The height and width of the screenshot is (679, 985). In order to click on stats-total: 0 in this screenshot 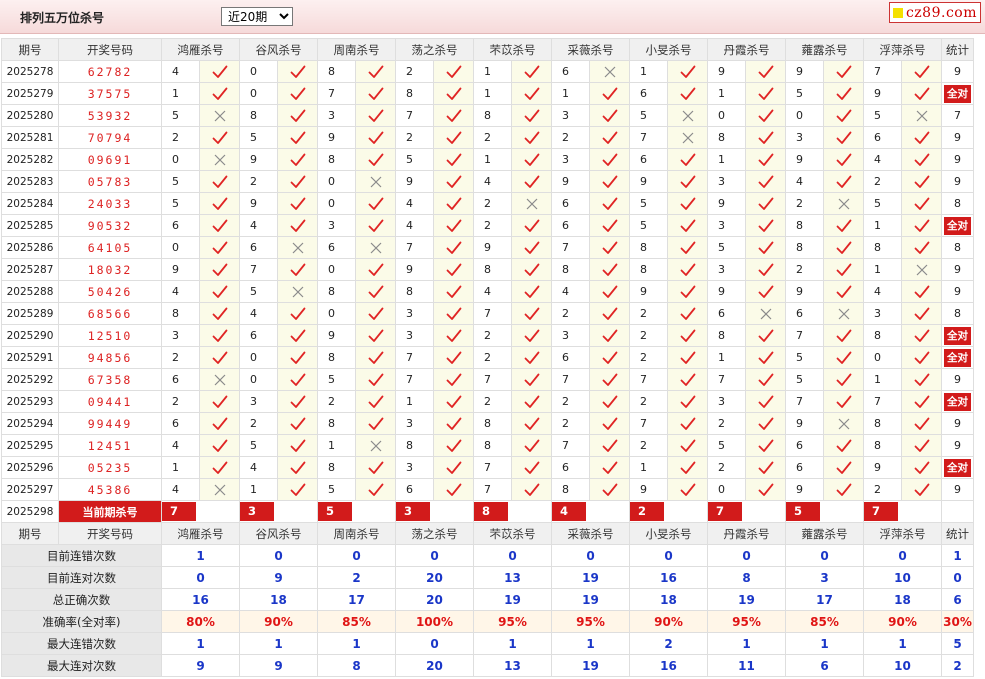, I will do `click(957, 577)`.